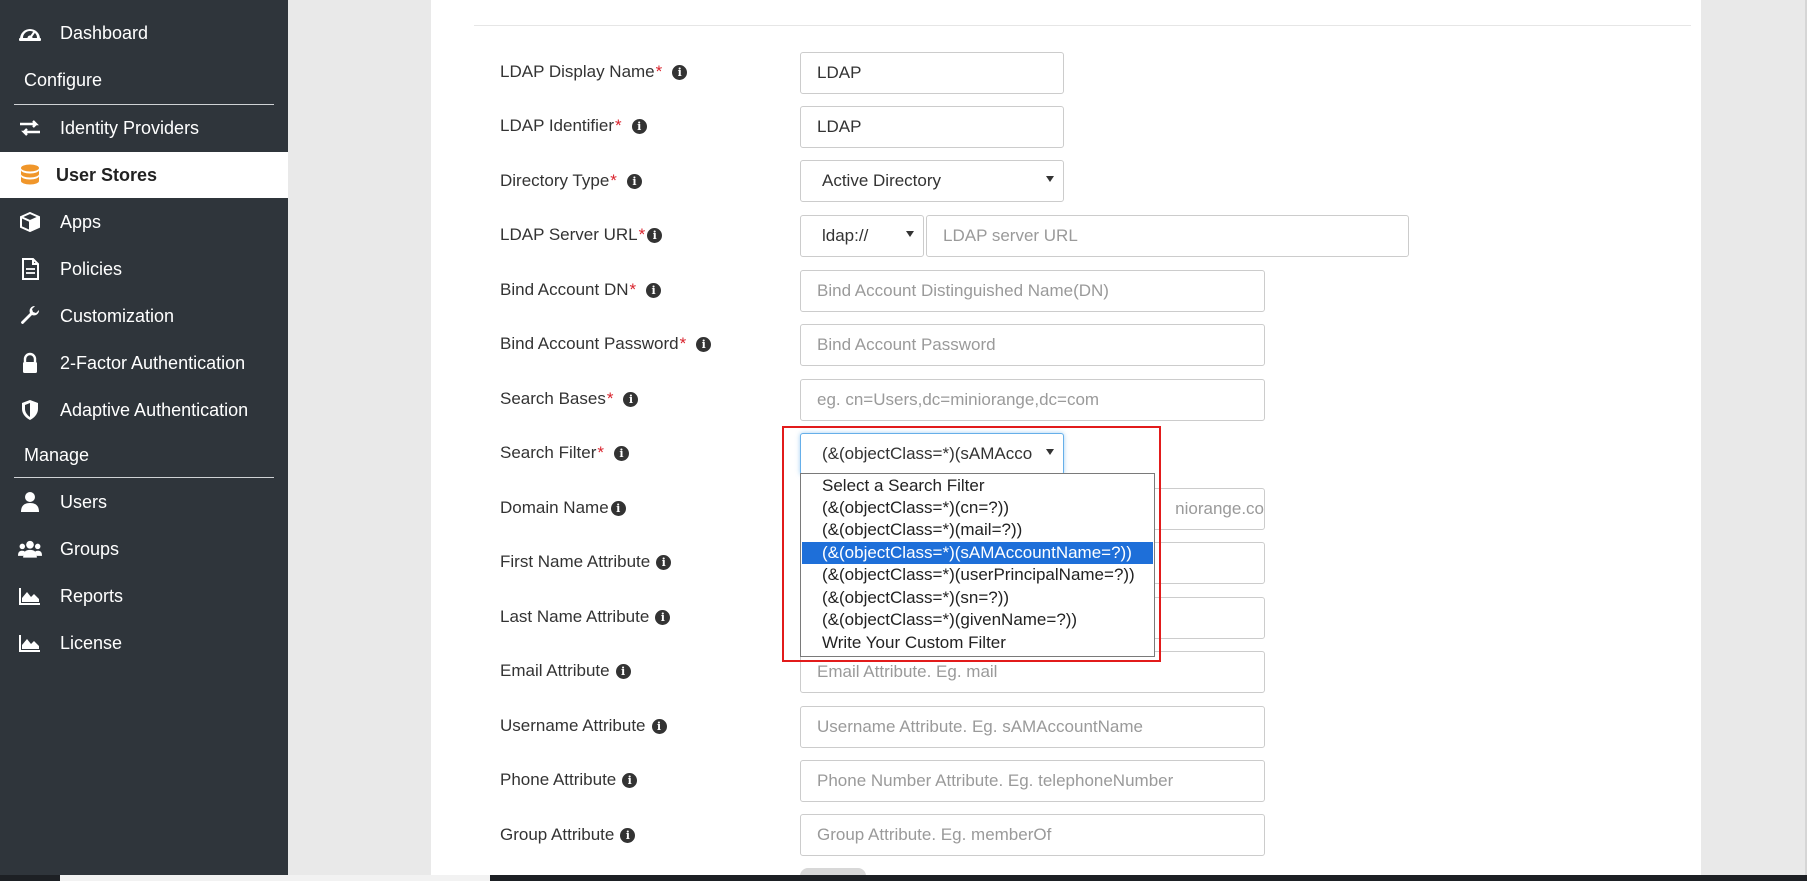 This screenshot has height=881, width=1807. I want to click on database-icon, so click(30, 174).